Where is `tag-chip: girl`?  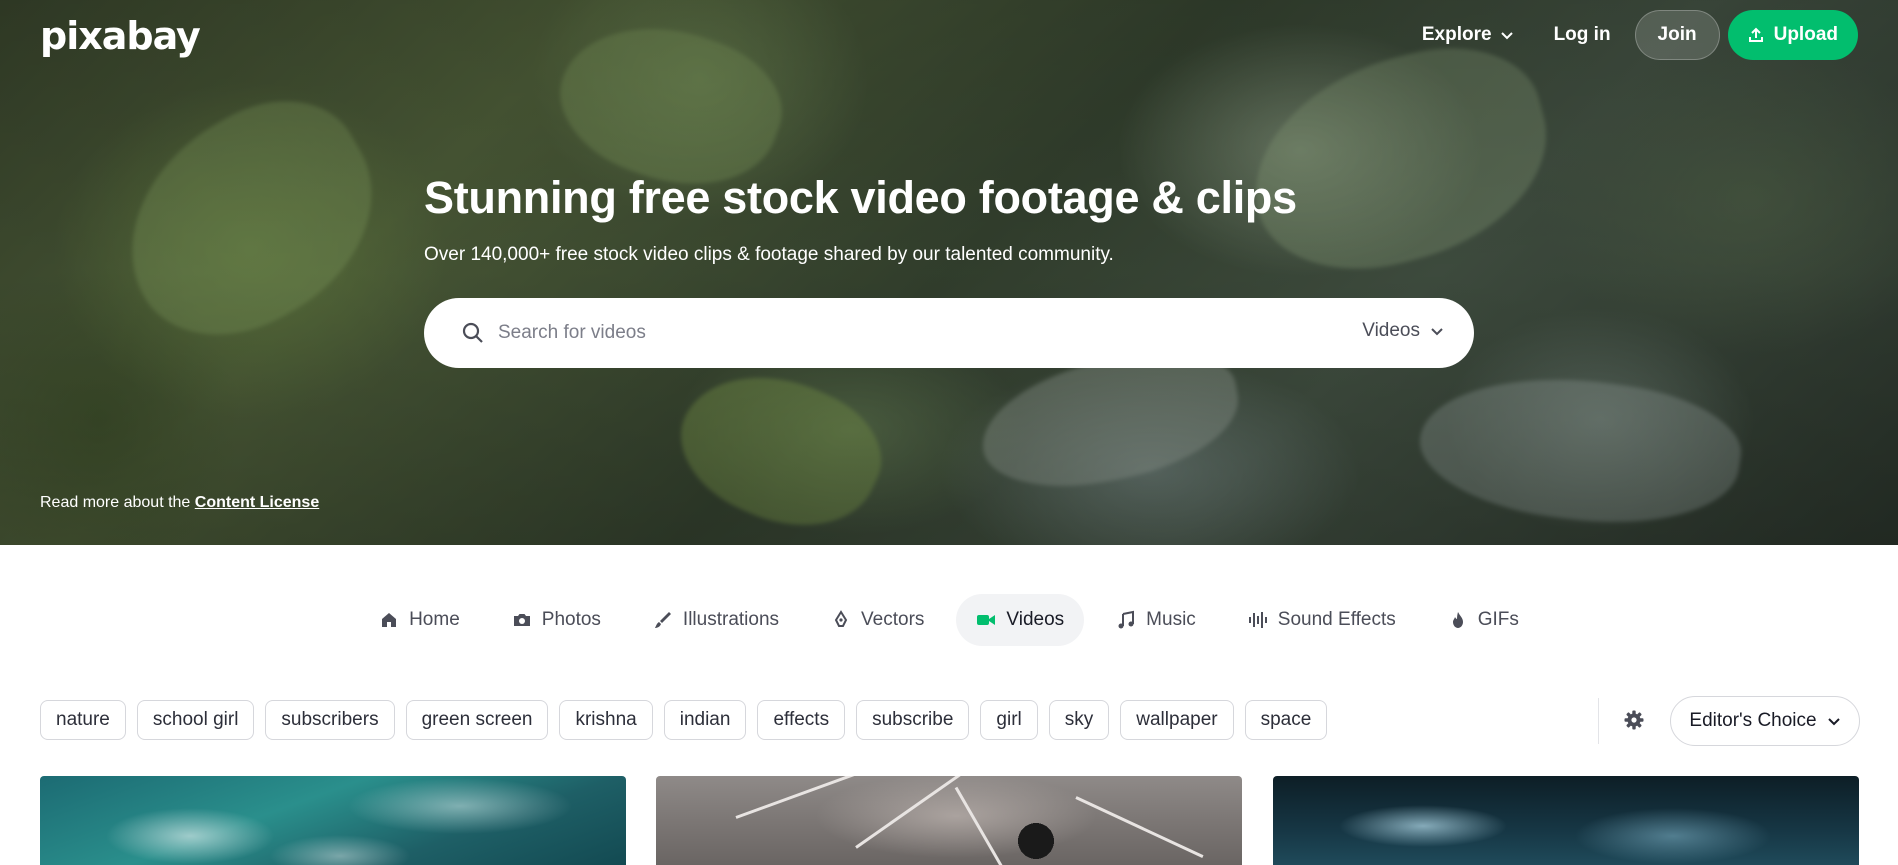
tag-chip: girl is located at coordinates (1009, 720).